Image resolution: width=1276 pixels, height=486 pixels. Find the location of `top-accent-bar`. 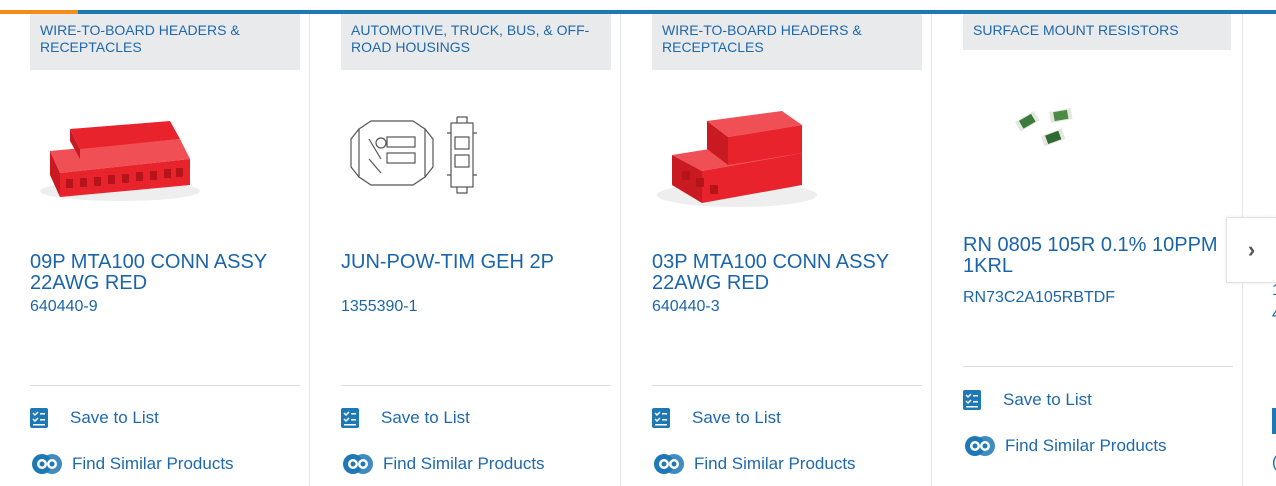

top-accent-bar is located at coordinates (638, 7).